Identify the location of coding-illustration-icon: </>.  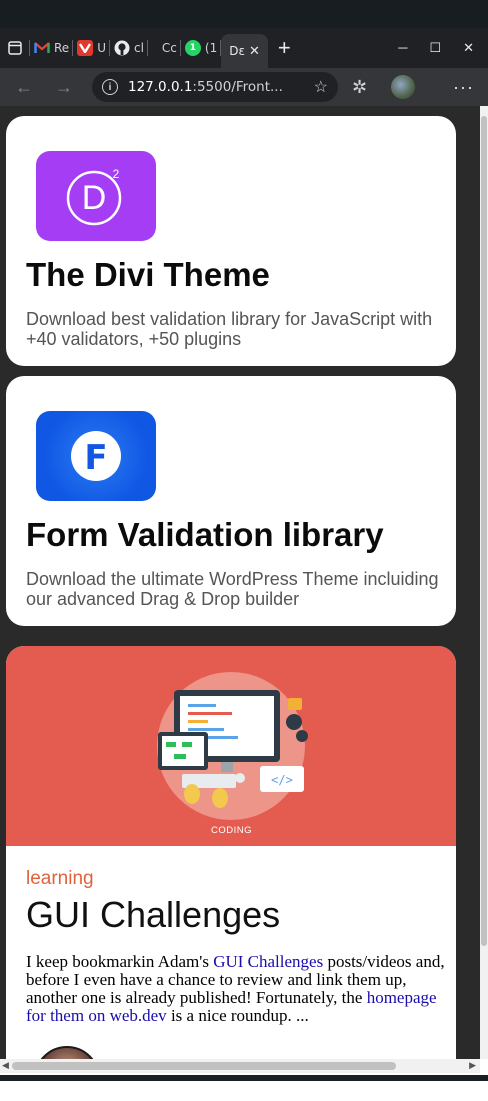
(232, 746).